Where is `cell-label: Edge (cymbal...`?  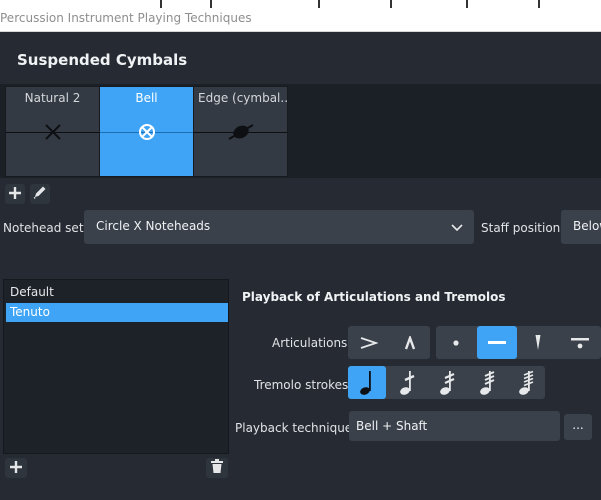 cell-label: Edge (cymbal... is located at coordinates (242, 98).